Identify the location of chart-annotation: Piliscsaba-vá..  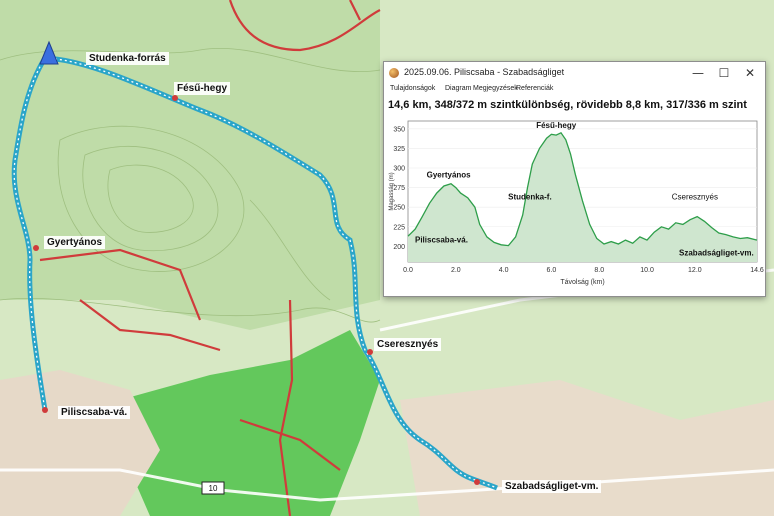
(441, 239).